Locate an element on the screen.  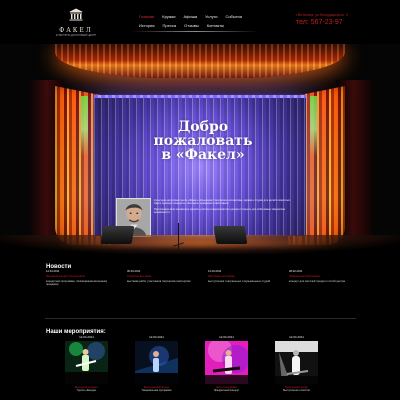
logo-title: ФАКЕЛ is located at coordinates (76, 30).